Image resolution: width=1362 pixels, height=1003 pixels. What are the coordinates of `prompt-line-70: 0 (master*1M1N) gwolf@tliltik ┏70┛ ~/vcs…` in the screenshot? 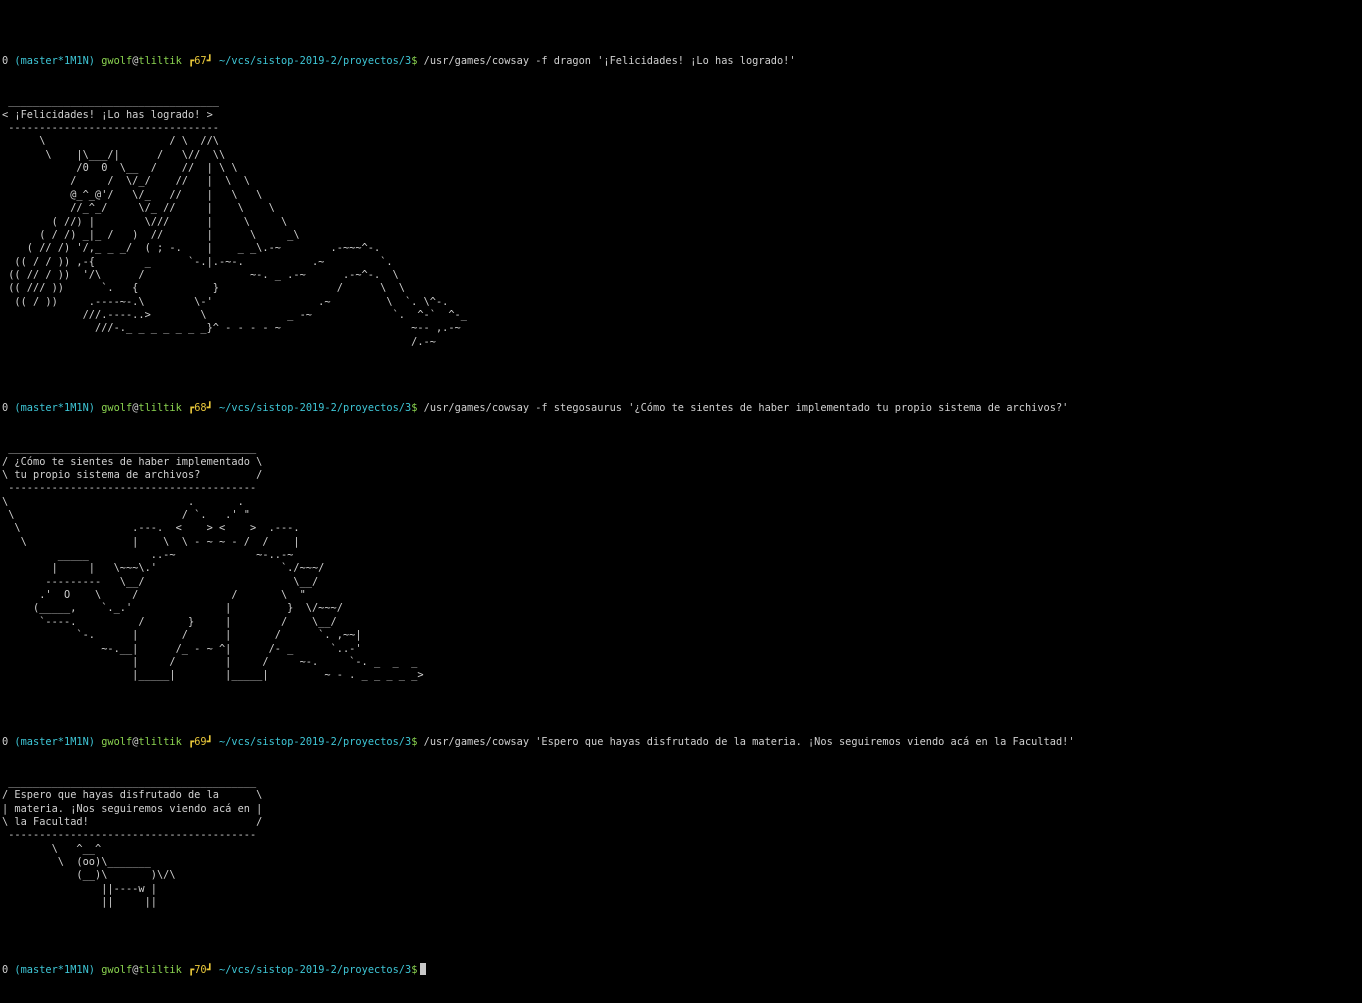 It's located at (680, 969).